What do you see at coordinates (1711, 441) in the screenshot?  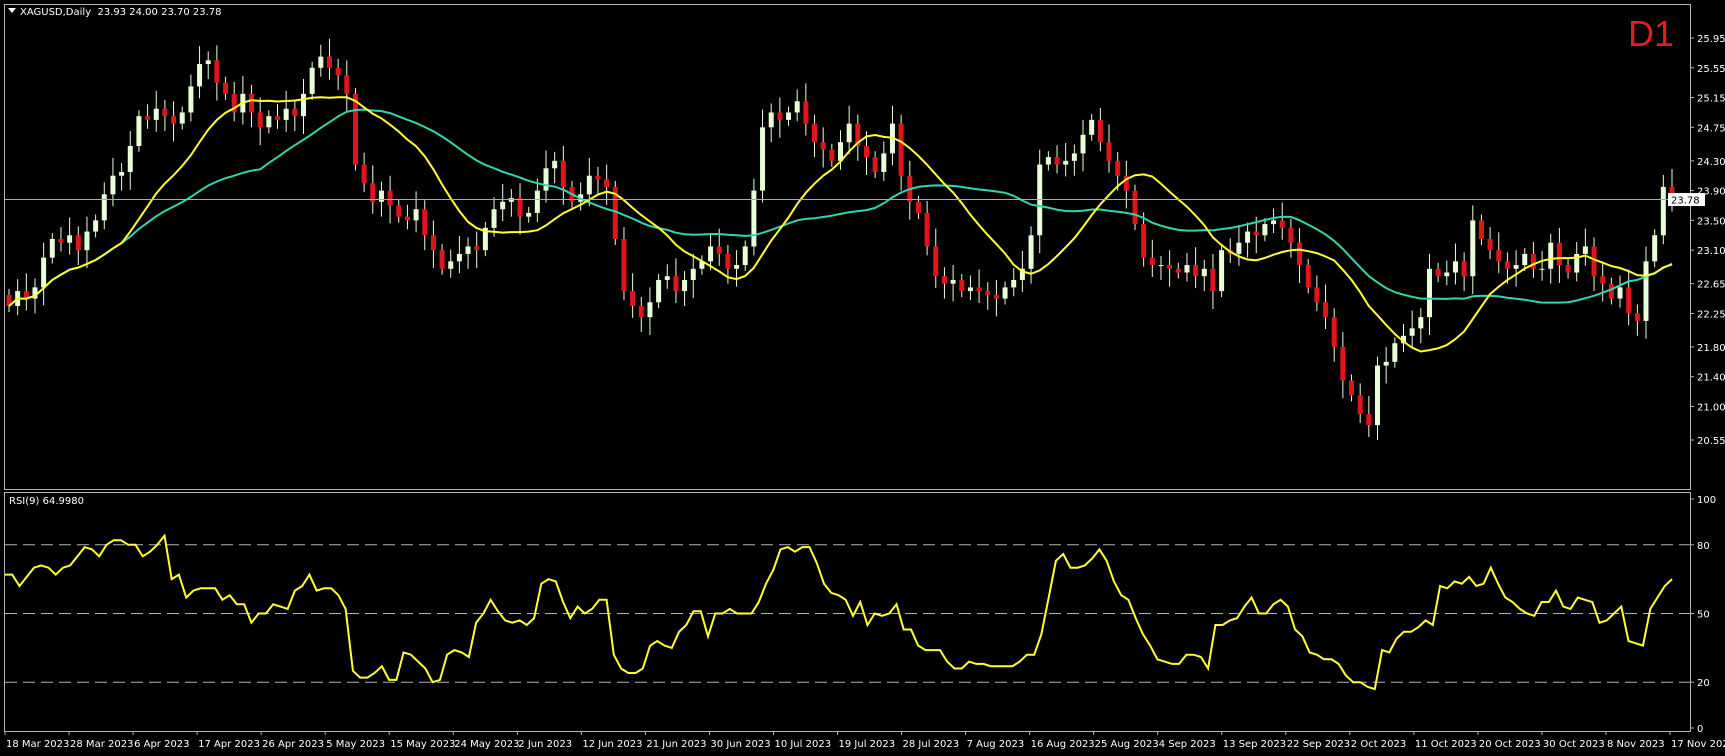 I see `price-tick-label: 20.55` at bounding box center [1711, 441].